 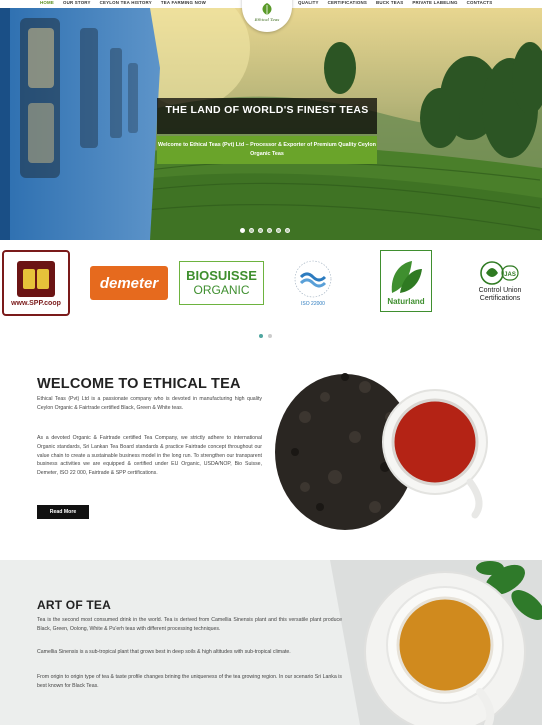 I want to click on nav-item-tea-farming-now: TEA FARMING NOW, so click(x=183, y=3).